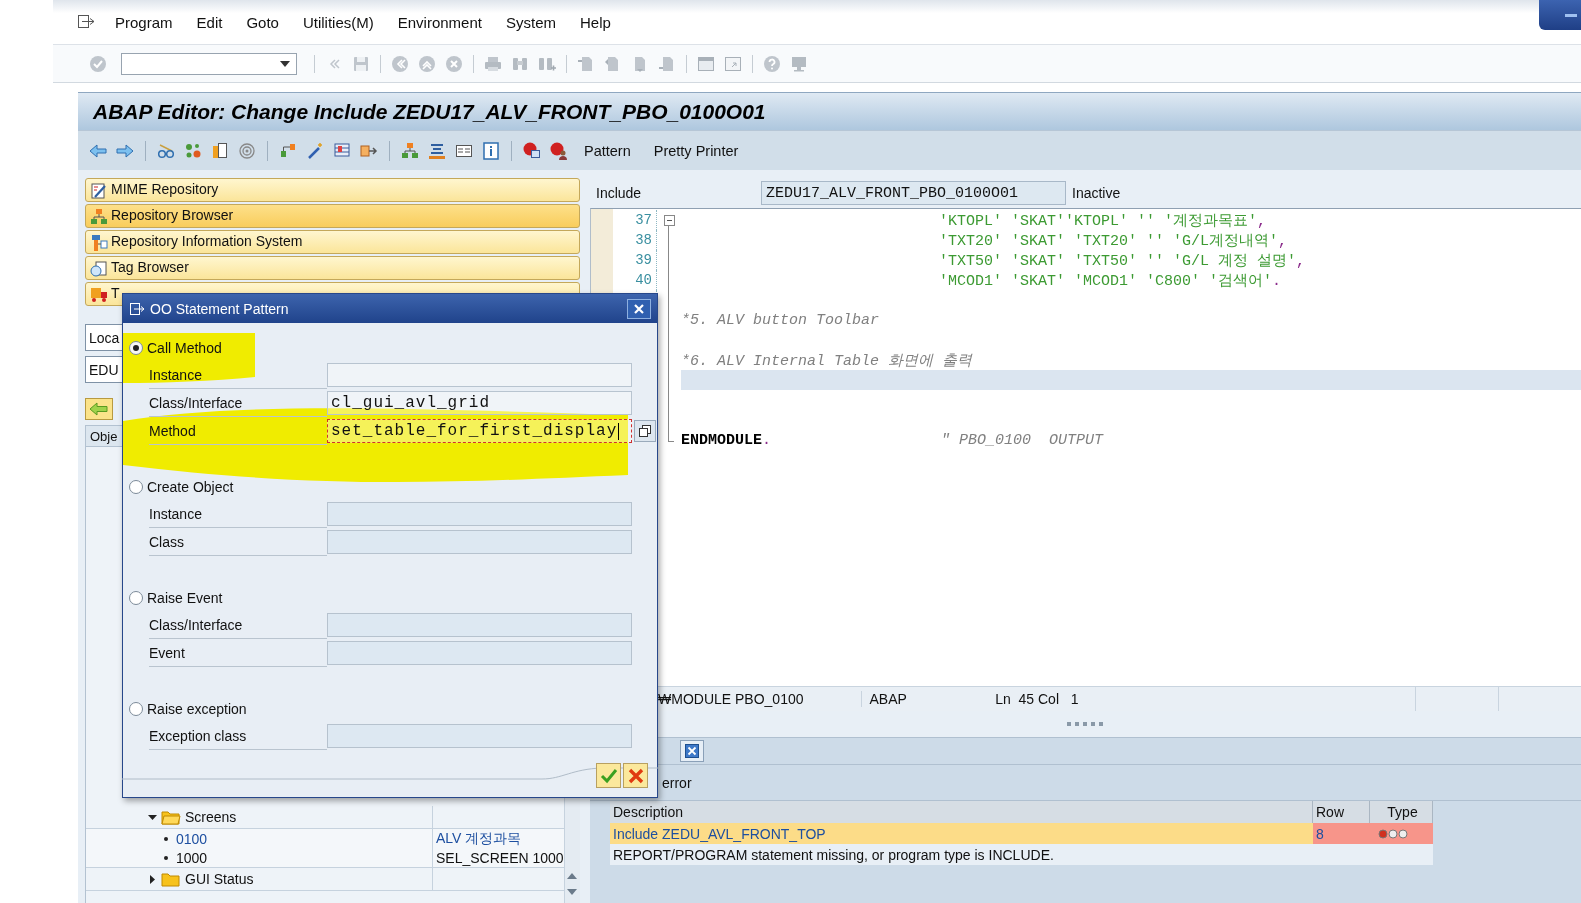 The width and height of the screenshot is (1581, 903). I want to click on tree-item: 0100, so click(192, 838).